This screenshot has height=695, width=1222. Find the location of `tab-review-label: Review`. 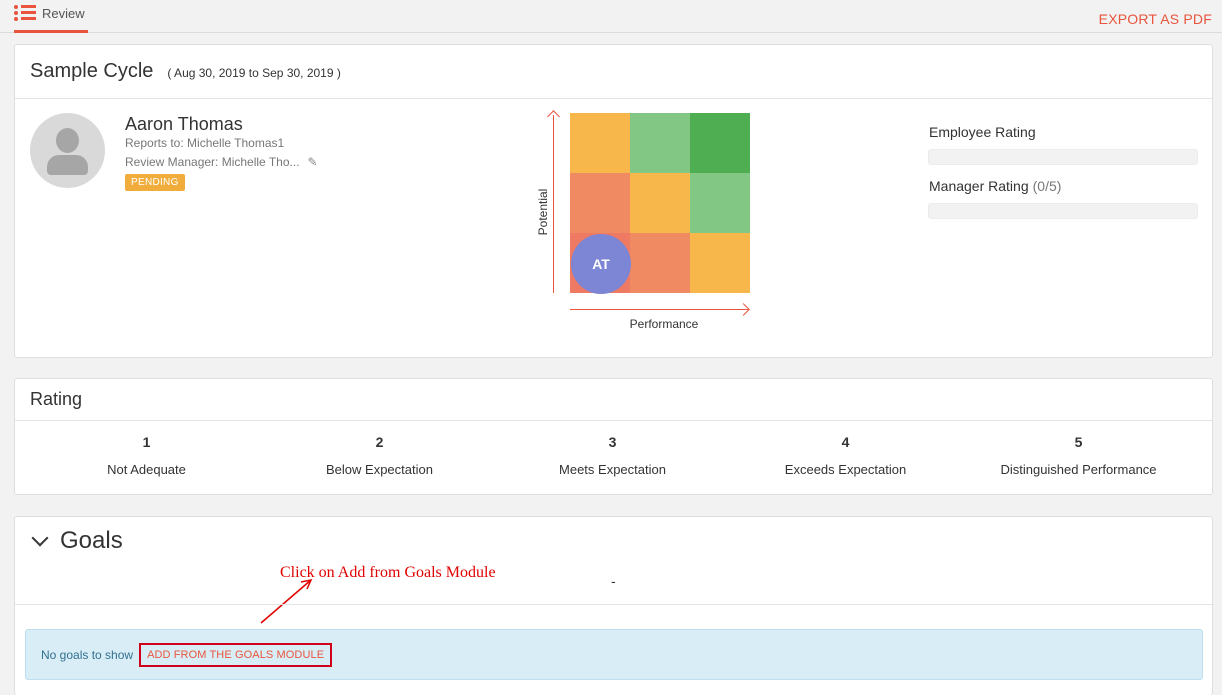

tab-review-label: Review is located at coordinates (63, 13).